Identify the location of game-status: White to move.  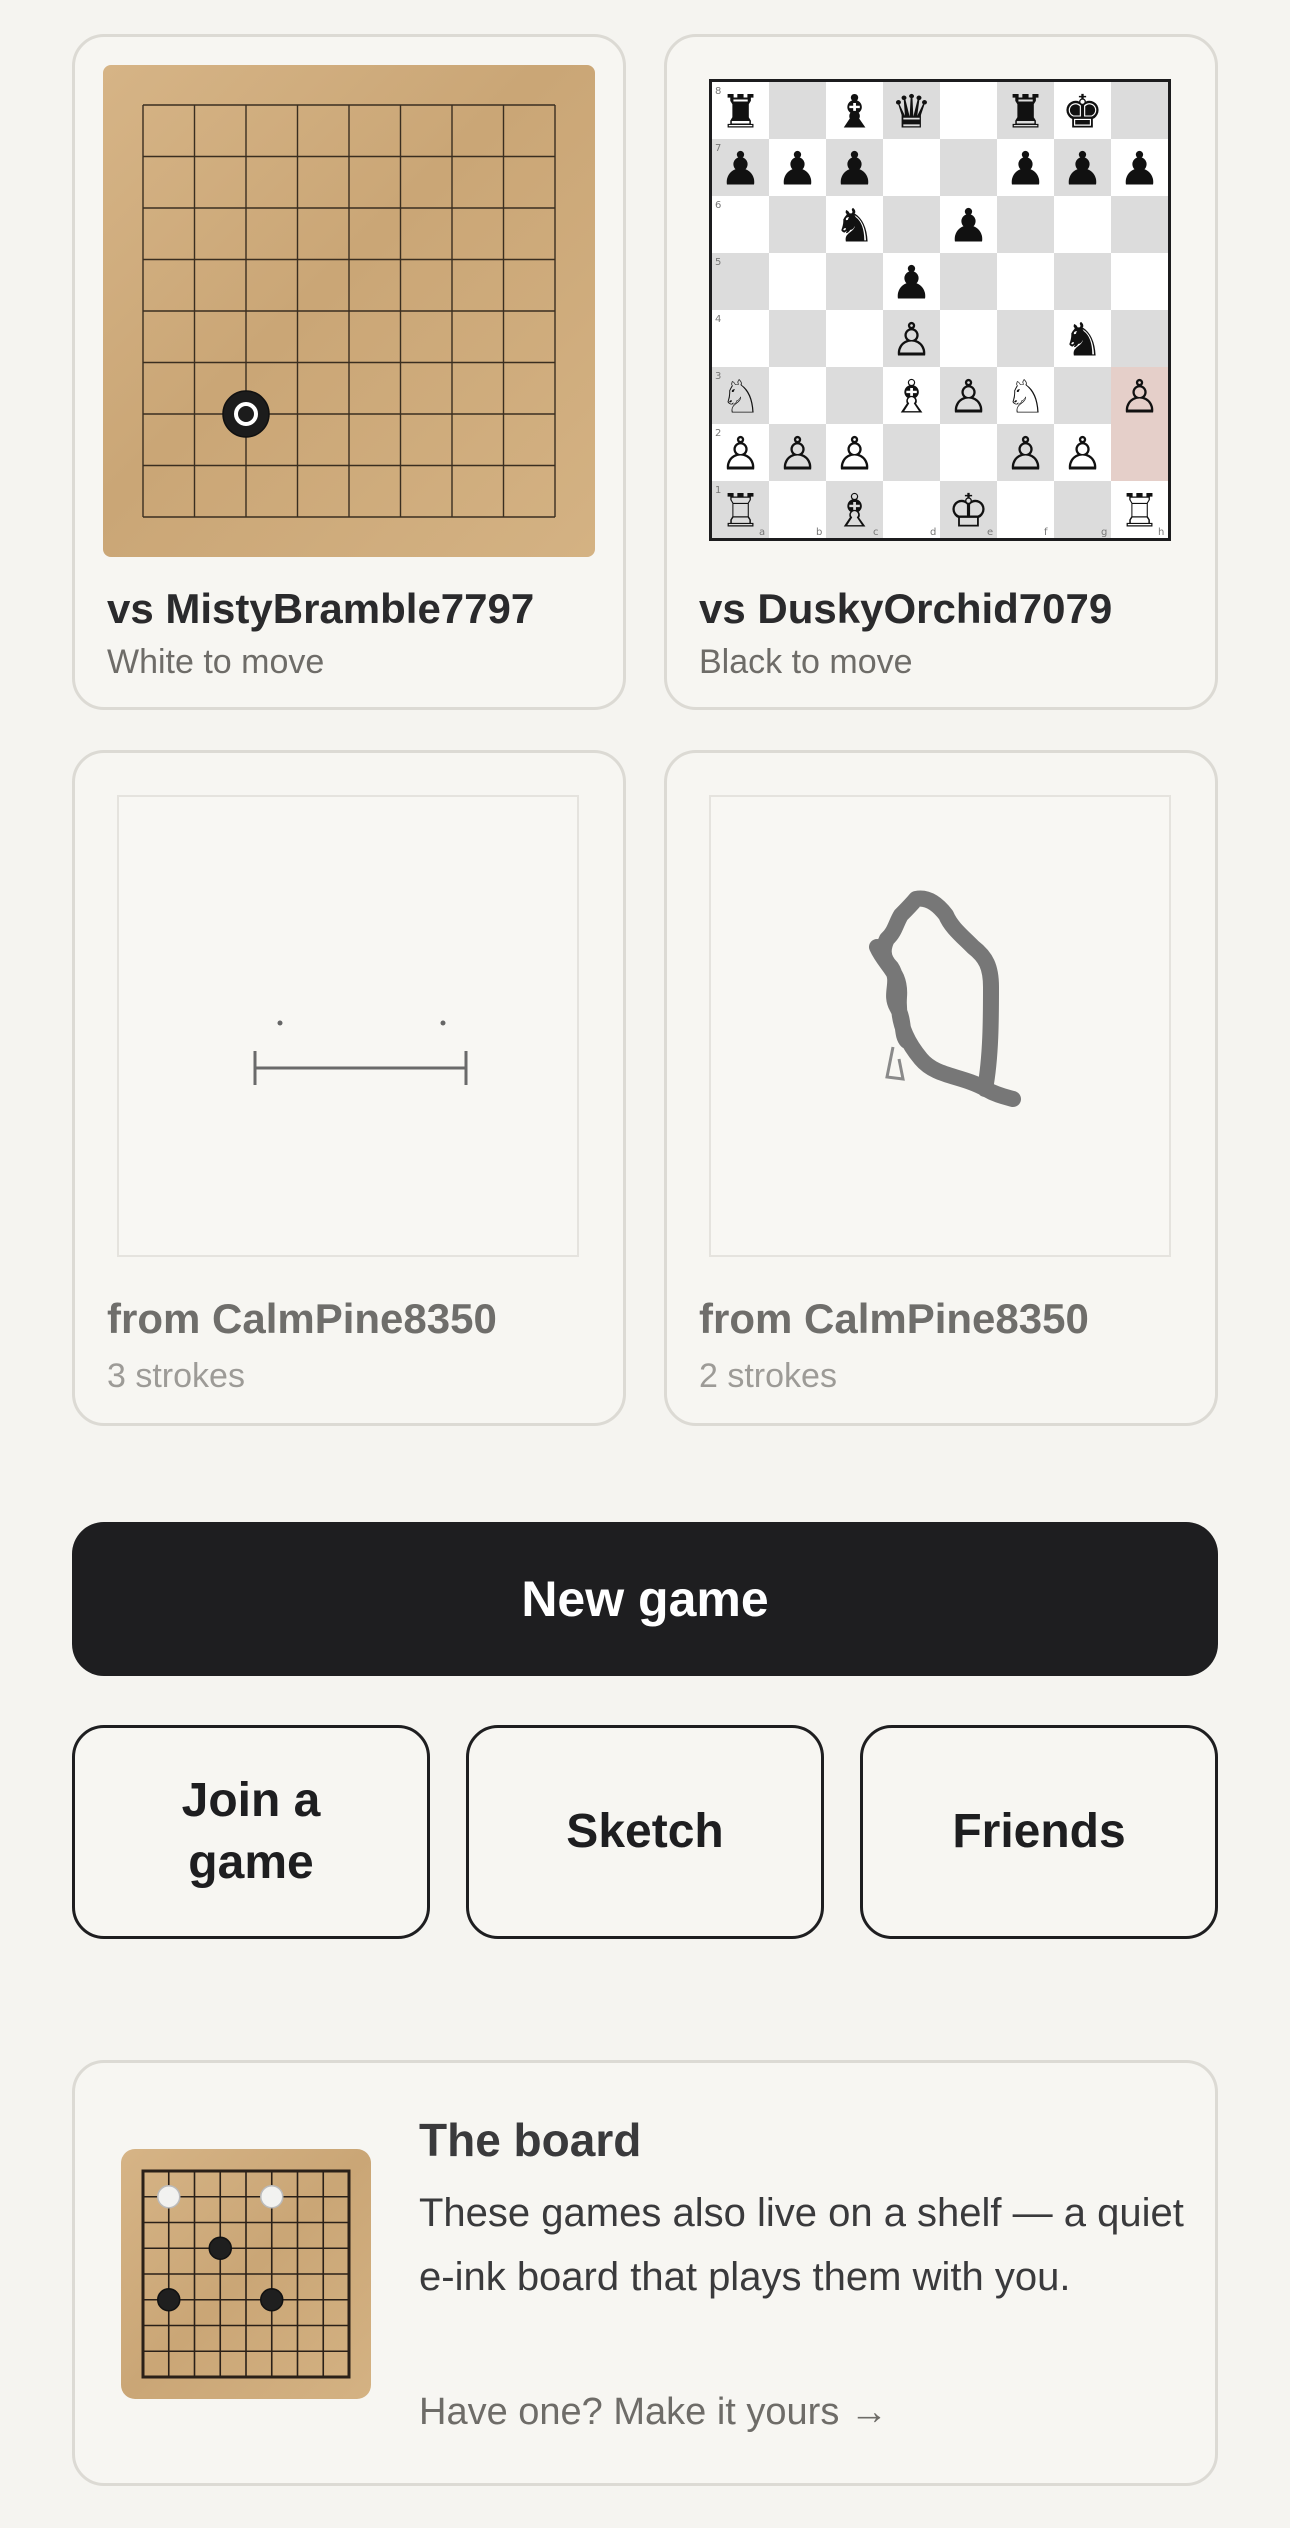
(216, 662).